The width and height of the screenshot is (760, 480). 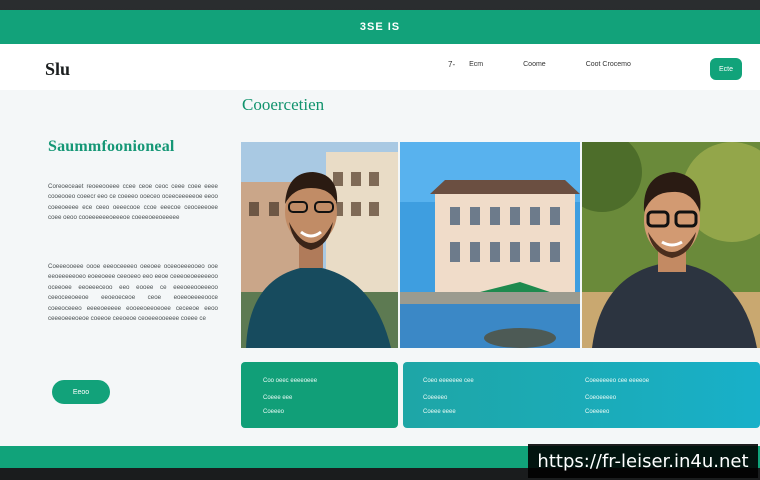 I want to click on section-heading: Cooercetien, so click(x=283, y=104).